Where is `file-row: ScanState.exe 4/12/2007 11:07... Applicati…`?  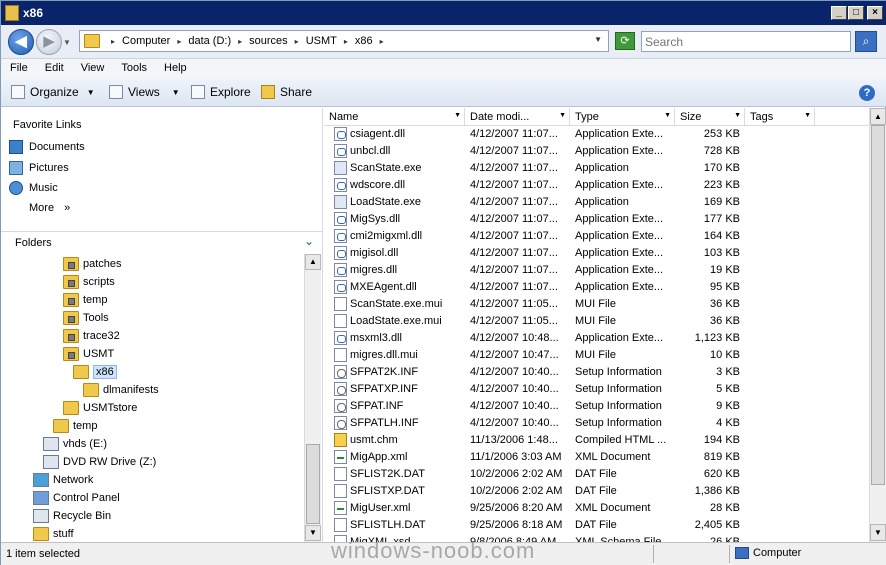
file-row: ScanState.exe 4/12/2007 11:07... Applicati… is located at coordinates (596, 168).